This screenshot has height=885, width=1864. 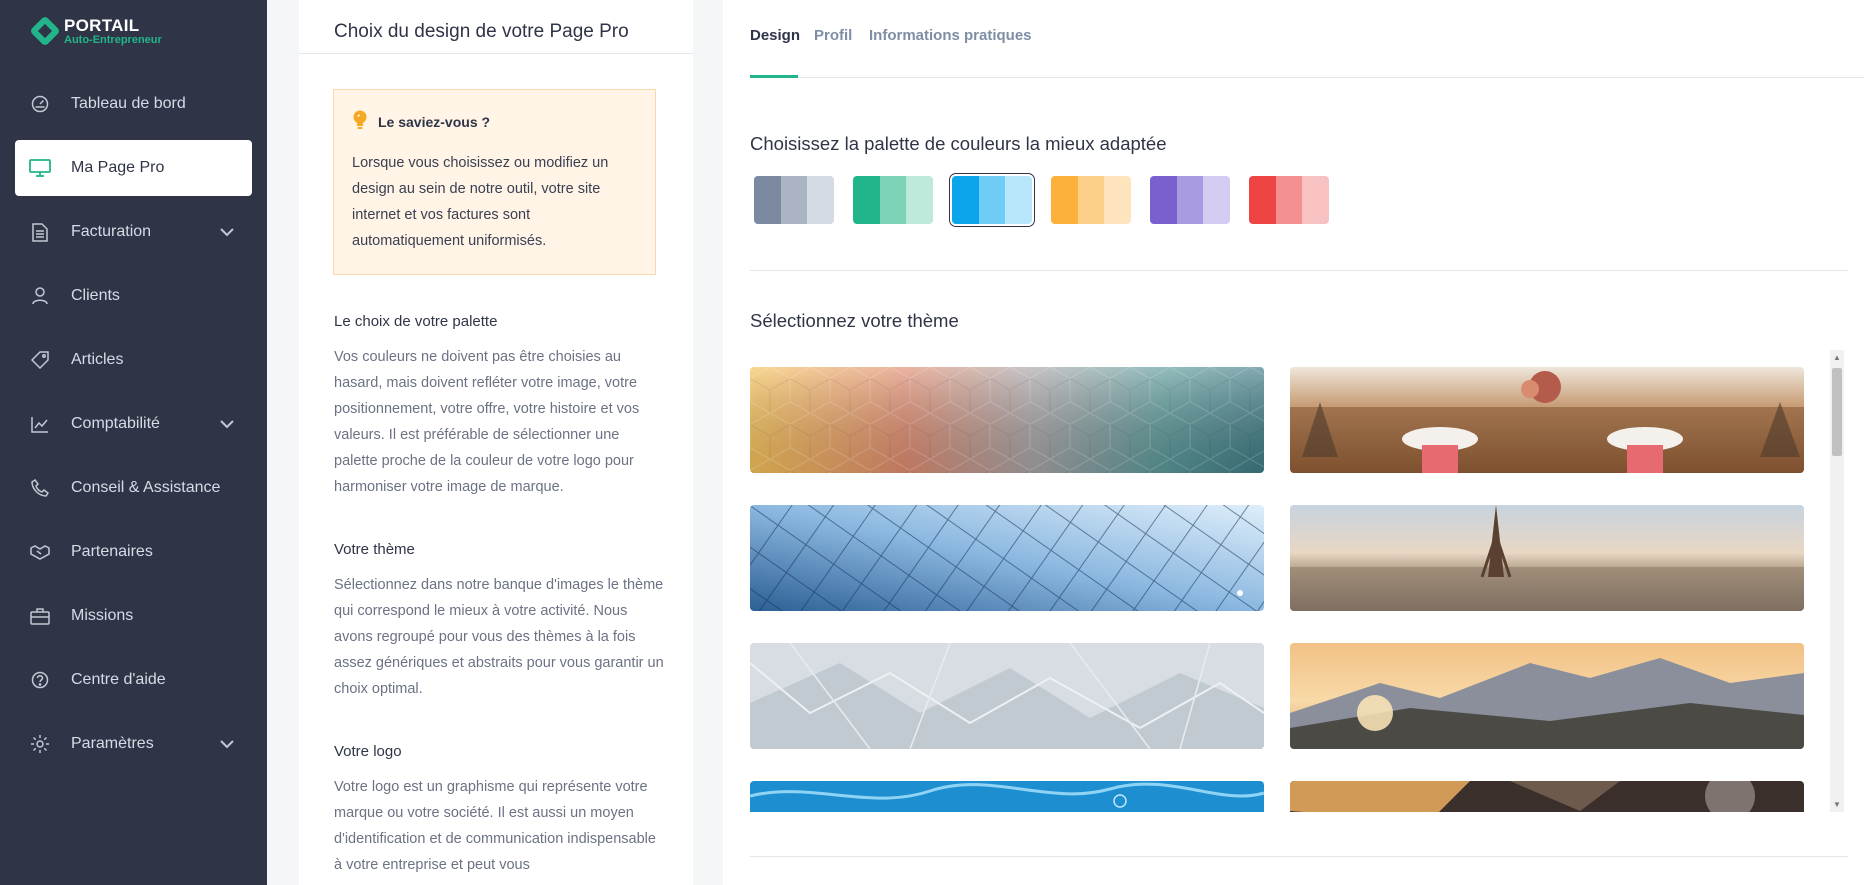 What do you see at coordinates (40, 488) in the screenshot?
I see `phone-icon` at bounding box center [40, 488].